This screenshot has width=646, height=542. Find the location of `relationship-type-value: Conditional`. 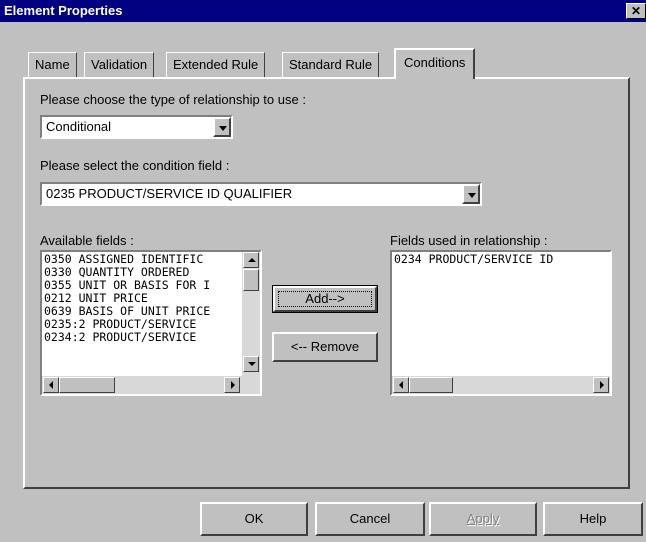

relationship-type-value: Conditional is located at coordinates (79, 126).